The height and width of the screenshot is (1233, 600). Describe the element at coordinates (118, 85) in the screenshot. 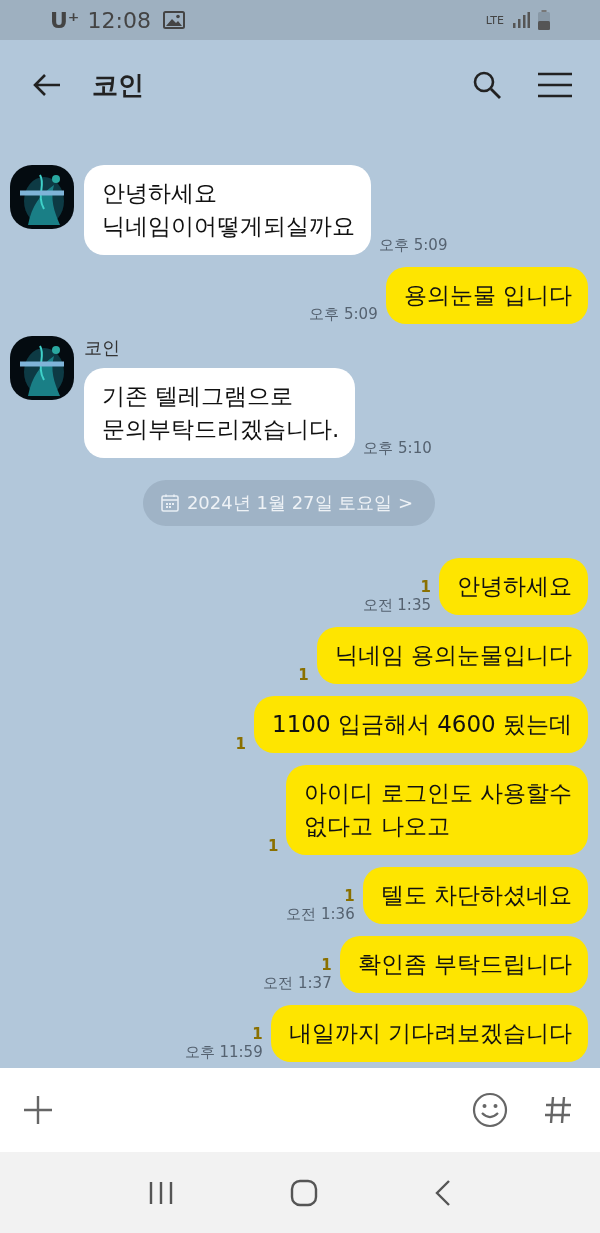

I see `chat-title: 코인` at that location.